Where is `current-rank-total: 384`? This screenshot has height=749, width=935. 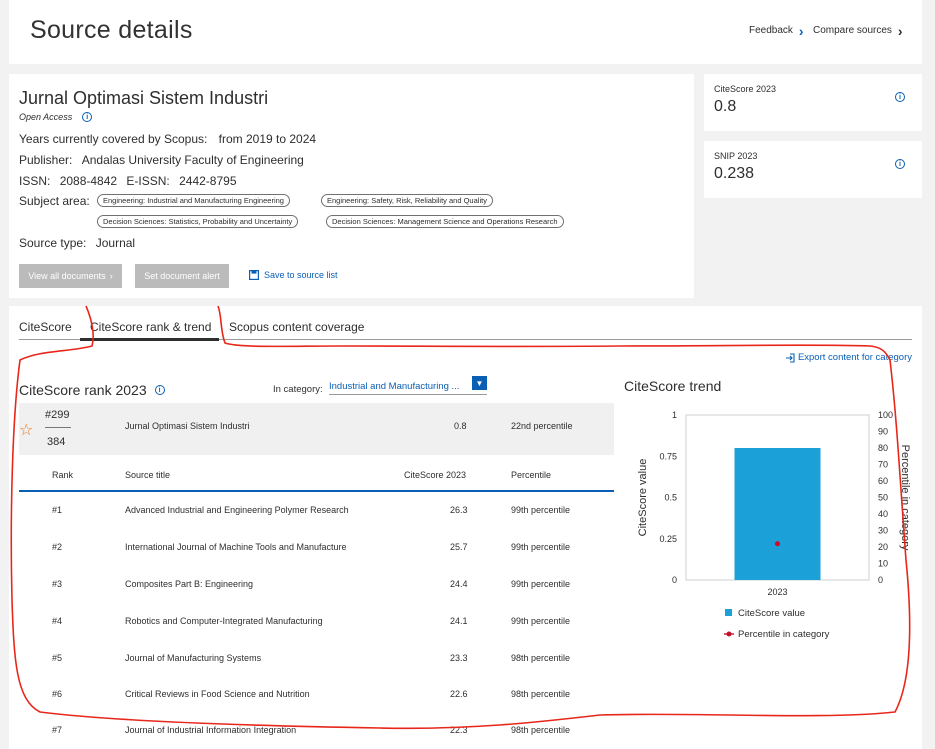
current-rank-total: 384 is located at coordinates (56, 442).